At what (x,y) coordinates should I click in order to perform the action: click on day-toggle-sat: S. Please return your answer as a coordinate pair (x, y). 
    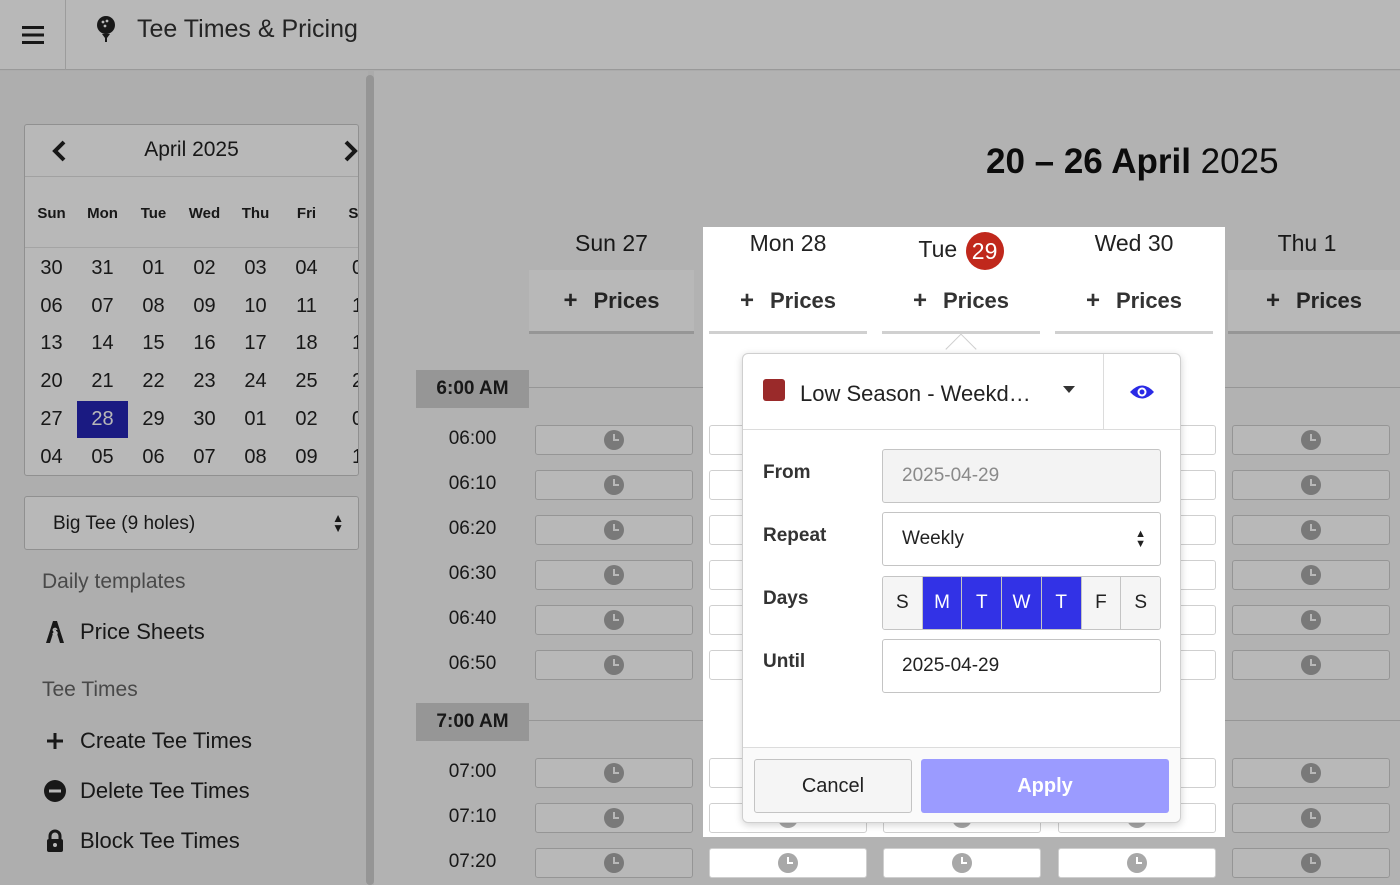
    Looking at the image, I should click on (1140, 603).